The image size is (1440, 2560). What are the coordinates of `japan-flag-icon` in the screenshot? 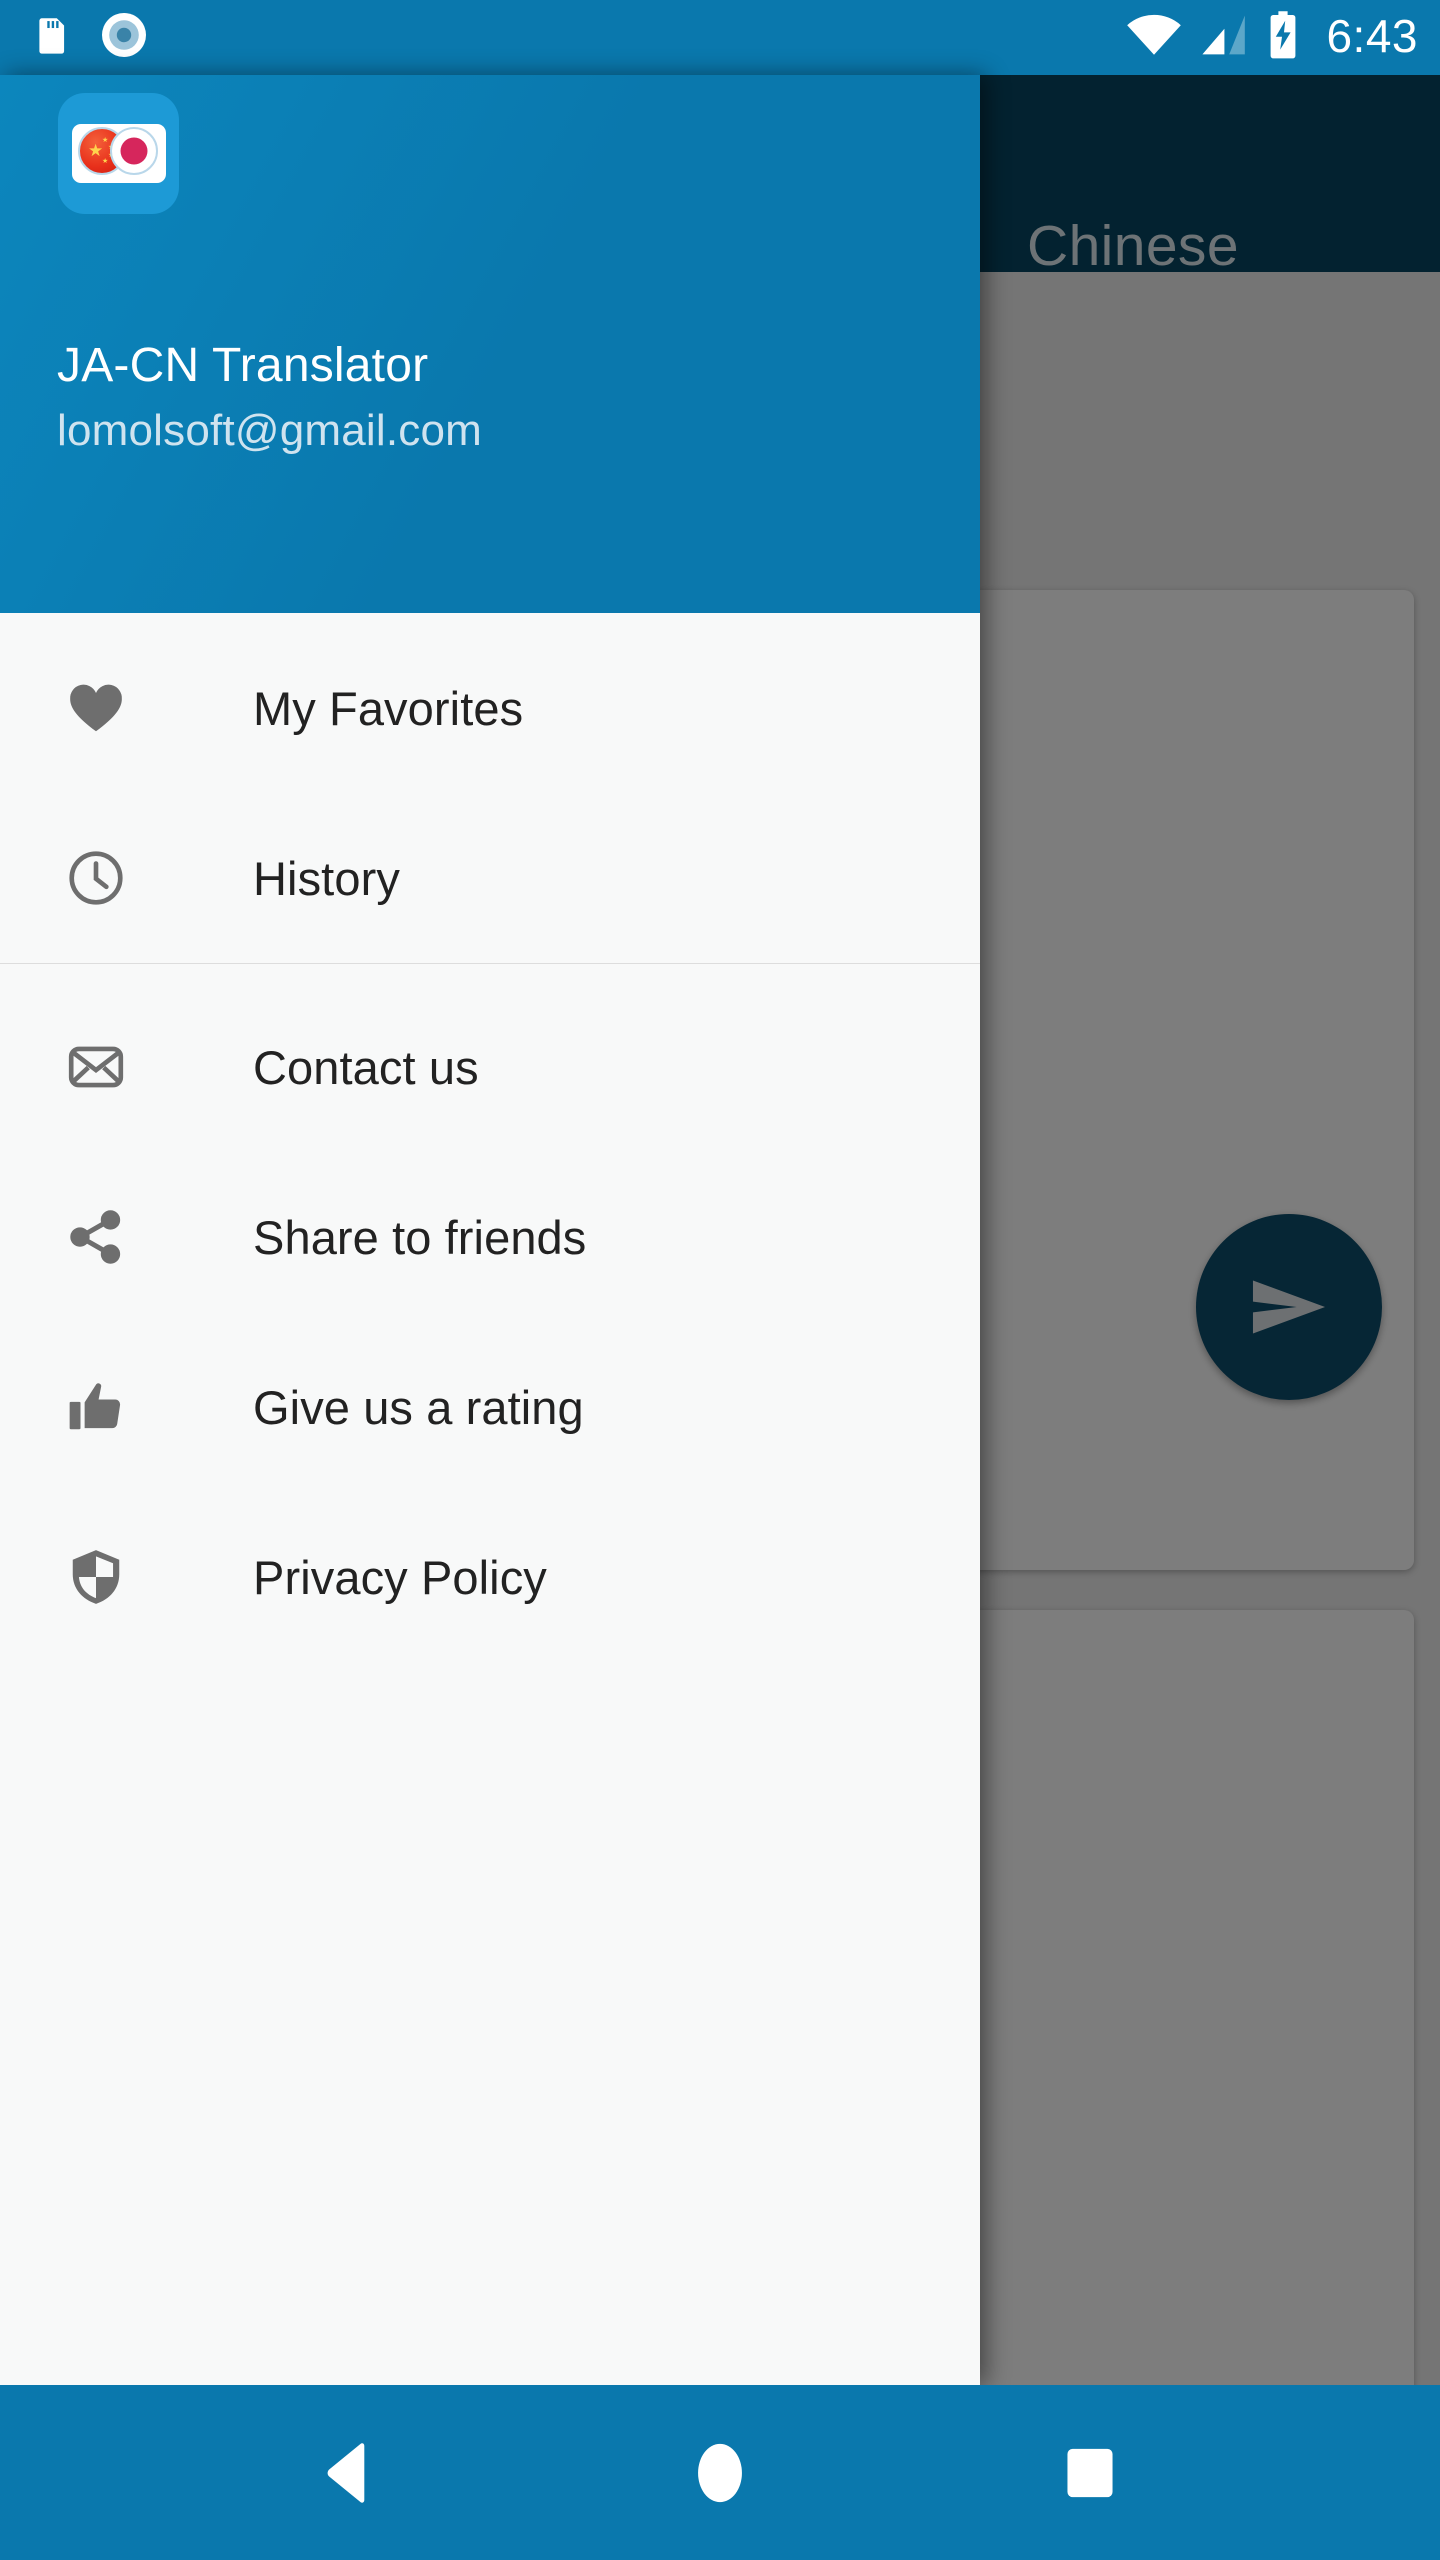 It's located at (134, 151).